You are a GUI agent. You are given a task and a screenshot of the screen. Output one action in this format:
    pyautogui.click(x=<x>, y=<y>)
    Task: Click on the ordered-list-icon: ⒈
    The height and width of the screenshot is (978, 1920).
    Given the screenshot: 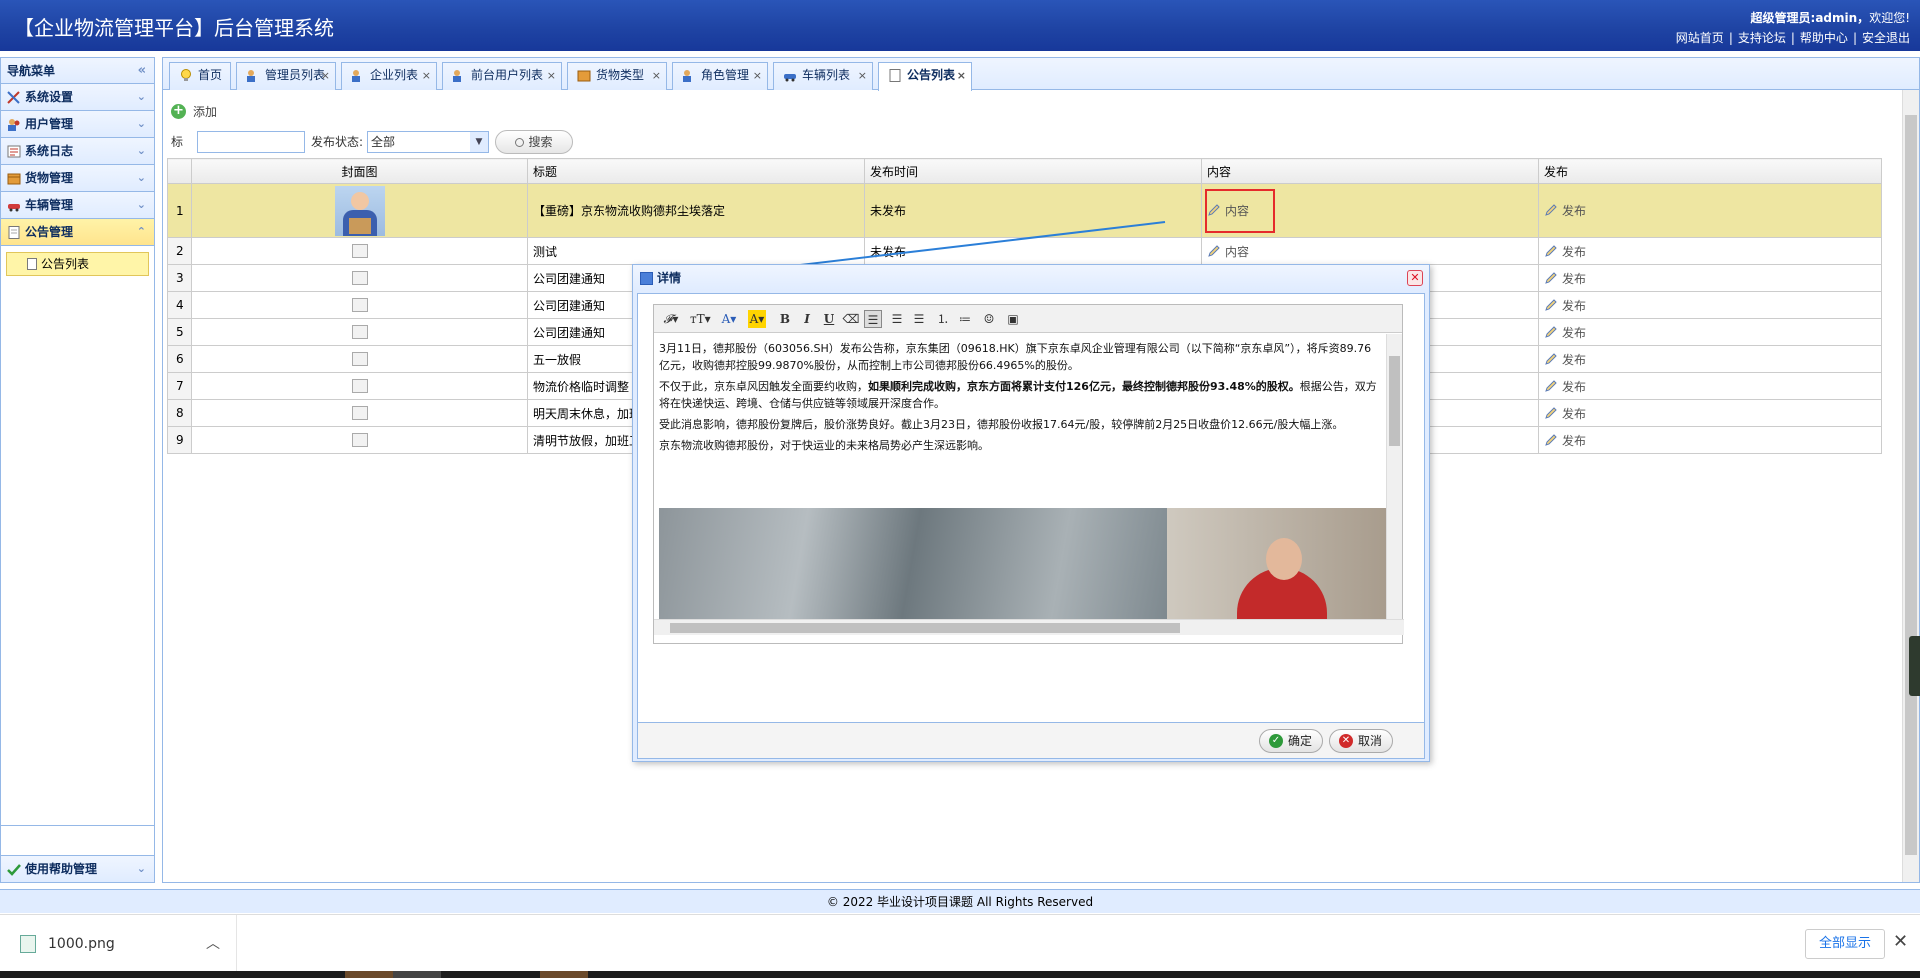 What is the action you would take?
    pyautogui.click(x=943, y=319)
    